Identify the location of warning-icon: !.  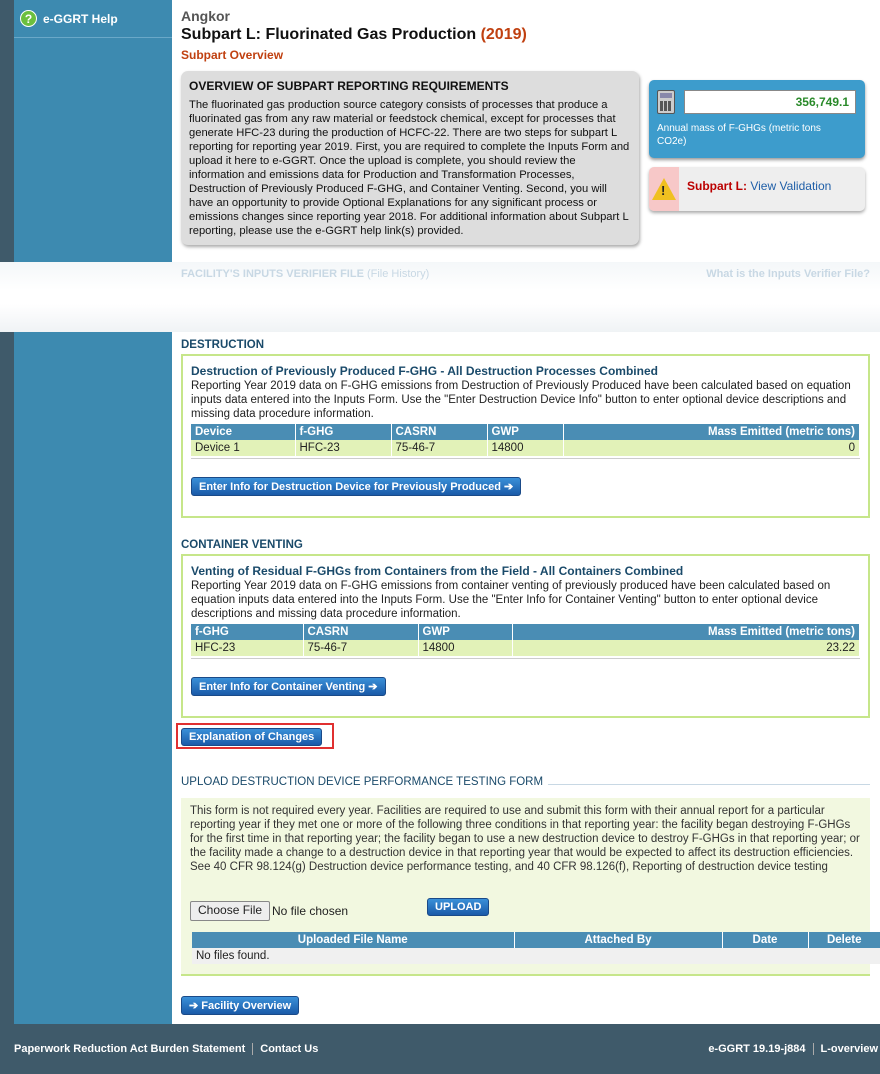
(664, 189).